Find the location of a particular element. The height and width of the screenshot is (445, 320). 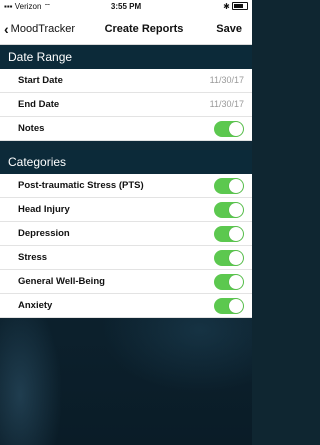

category-label: General Well-Being is located at coordinates (61, 281).